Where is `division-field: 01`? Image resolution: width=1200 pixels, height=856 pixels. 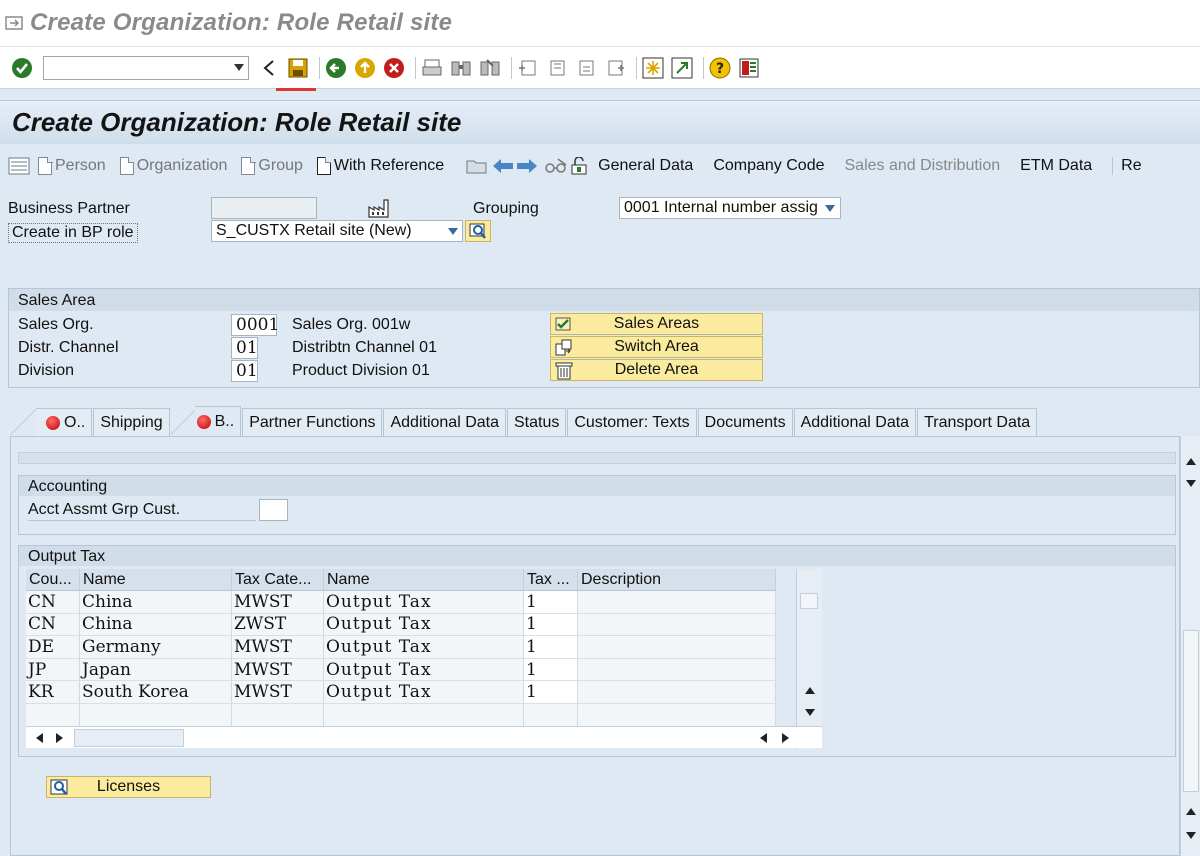
division-field: 01 is located at coordinates (244, 371).